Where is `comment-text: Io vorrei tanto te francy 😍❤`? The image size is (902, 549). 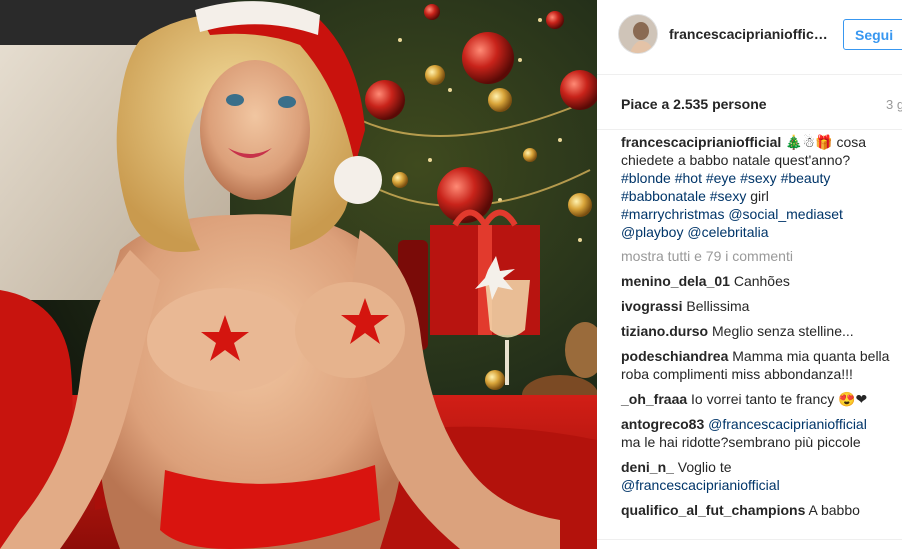
comment-text: Io vorrei tanto te francy 😍❤ is located at coordinates (779, 399).